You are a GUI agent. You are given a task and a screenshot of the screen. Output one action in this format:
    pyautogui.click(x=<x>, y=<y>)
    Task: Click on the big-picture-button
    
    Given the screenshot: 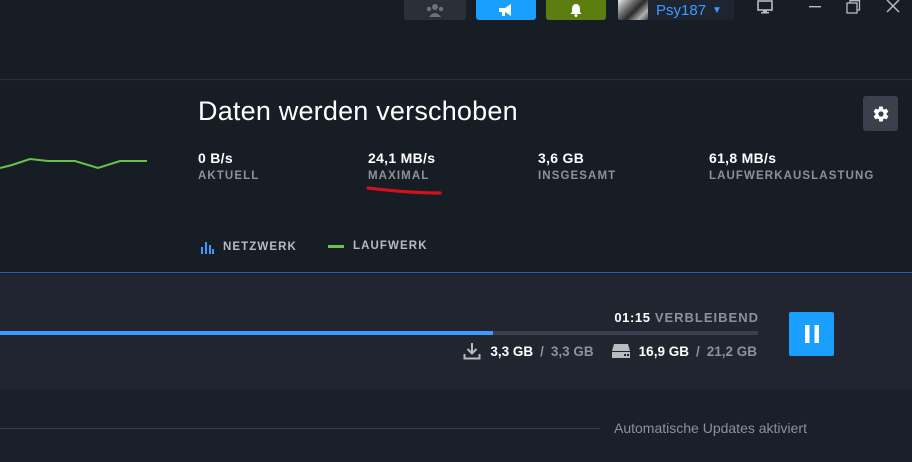 What is the action you would take?
    pyautogui.click(x=765, y=7)
    